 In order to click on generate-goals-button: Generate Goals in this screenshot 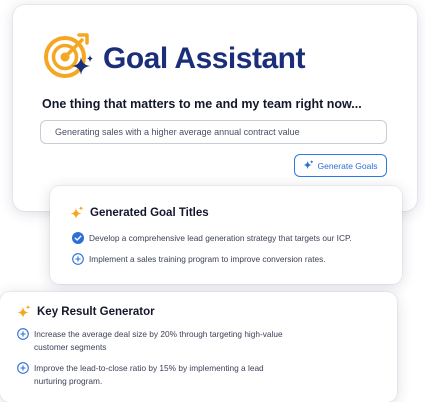, I will do `click(340, 165)`.